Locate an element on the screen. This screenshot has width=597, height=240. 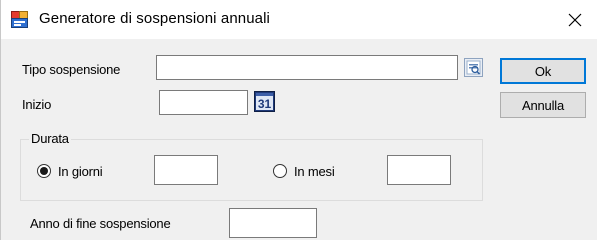
anno-fine-label: Anno di fine sospensione is located at coordinates (100, 223).